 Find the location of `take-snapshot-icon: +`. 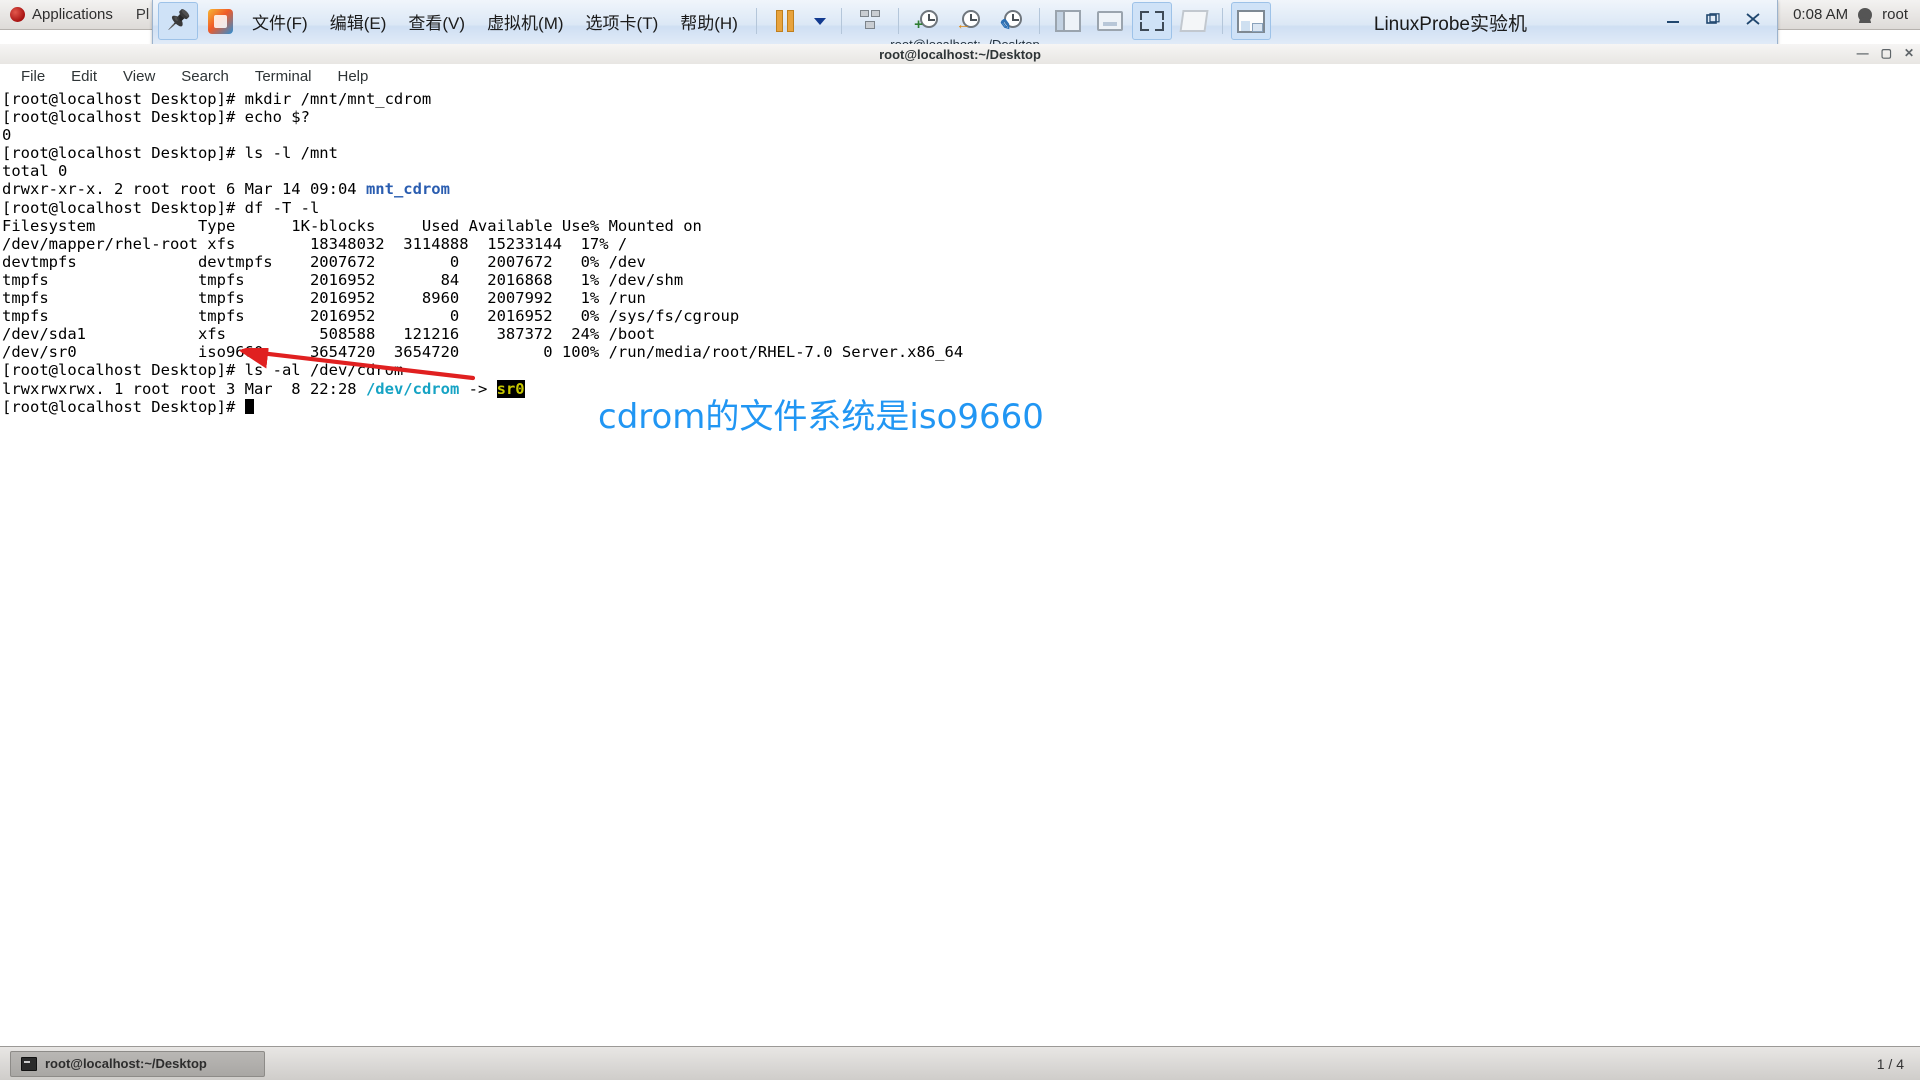

take-snapshot-icon: + is located at coordinates (927, 21).